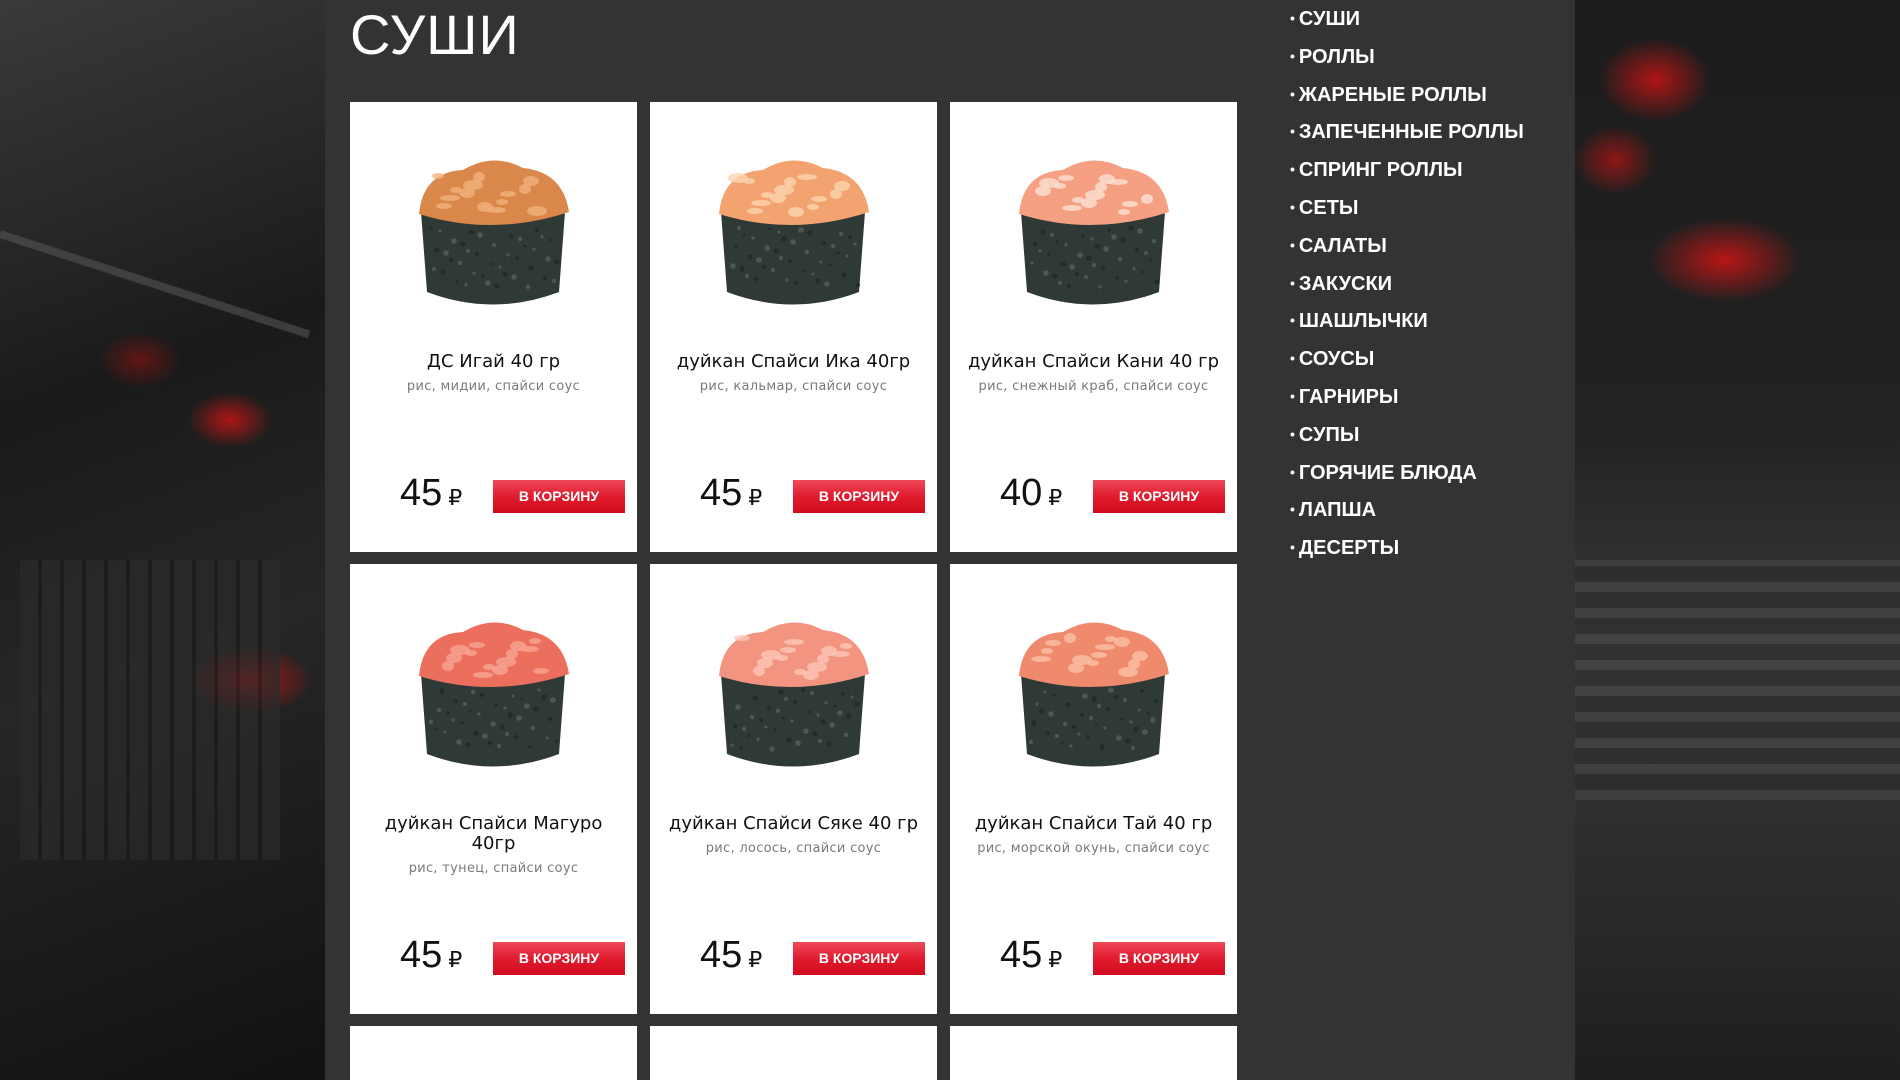 The image size is (1900, 1080). Describe the element at coordinates (1093, 362) in the screenshot. I see `product-name: дуйкан Спайси Кани 40 гр` at that location.